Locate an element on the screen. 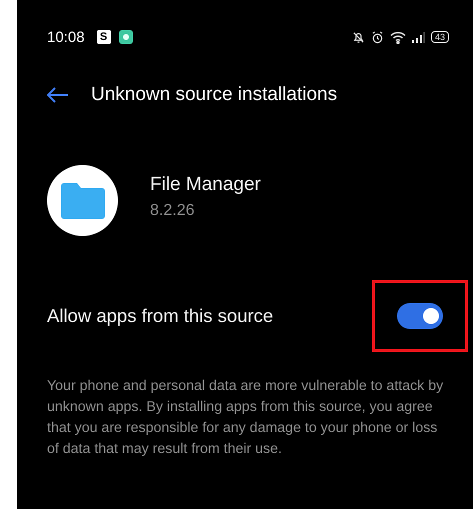 Image resolution: width=473 pixels, height=509 pixels. alarm-icon is located at coordinates (377, 37).